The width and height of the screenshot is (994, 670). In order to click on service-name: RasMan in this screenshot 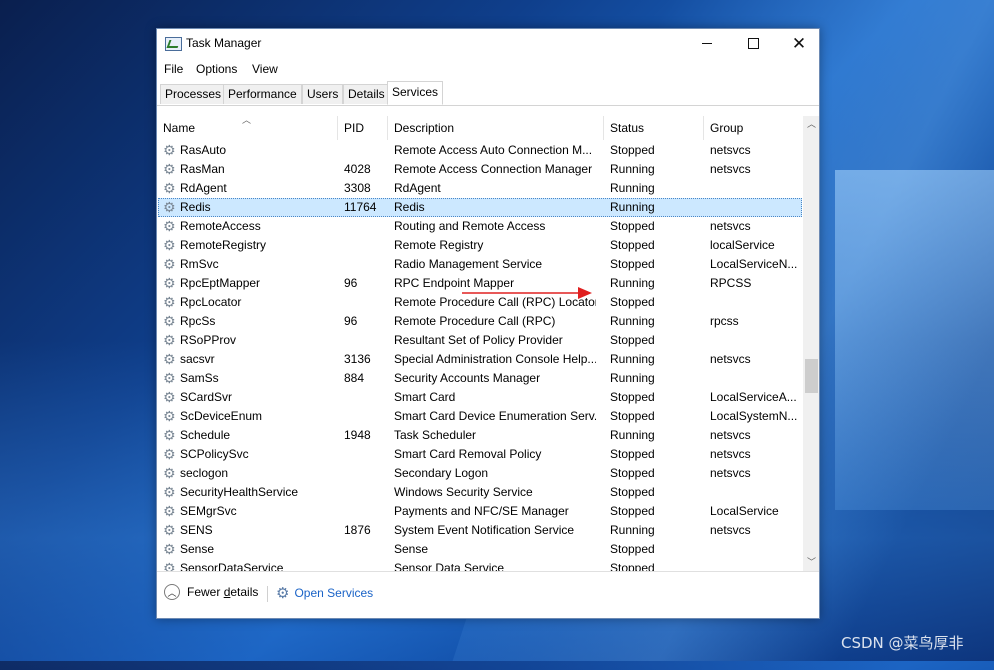, I will do `click(202, 169)`.